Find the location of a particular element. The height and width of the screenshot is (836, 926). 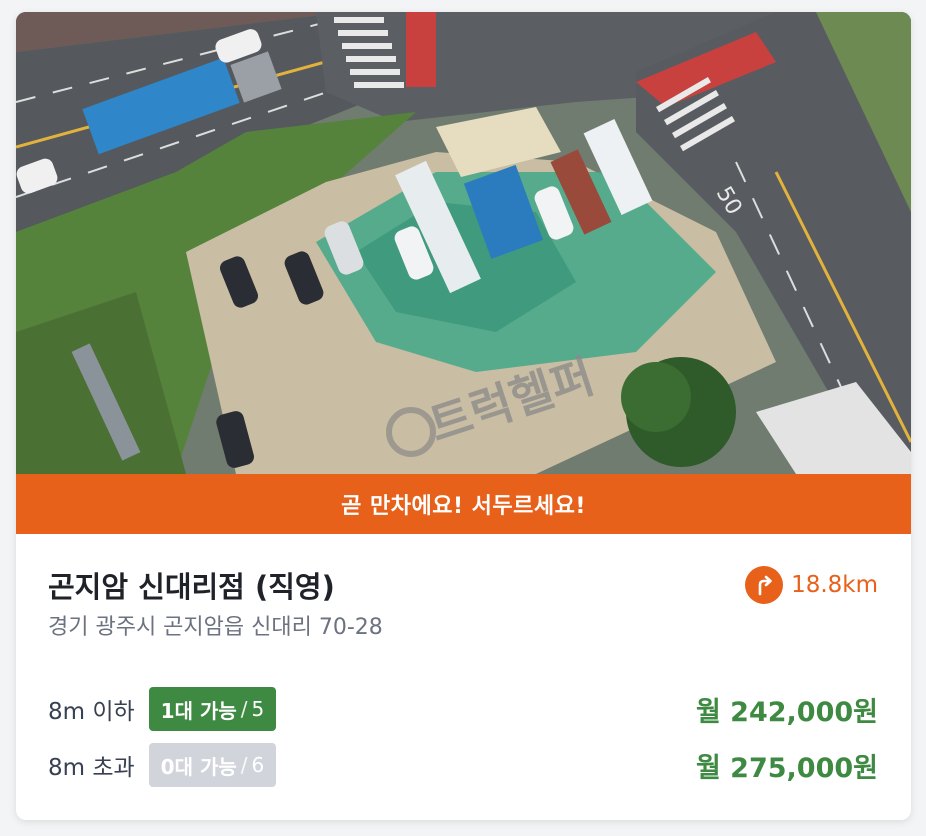

distance-info: 18.8km is located at coordinates (811, 585).